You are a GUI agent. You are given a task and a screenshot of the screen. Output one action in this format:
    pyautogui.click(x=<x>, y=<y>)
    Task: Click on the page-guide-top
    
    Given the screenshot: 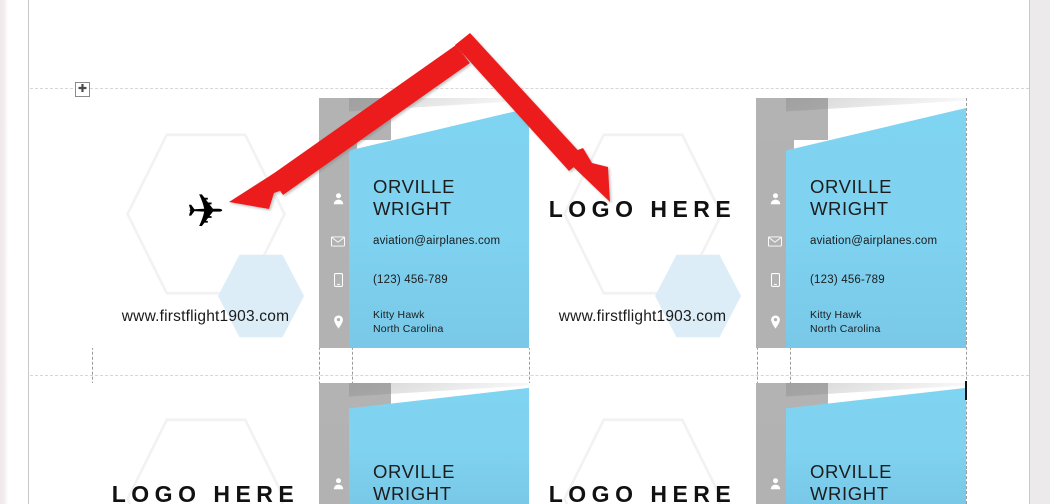 What is the action you would take?
    pyautogui.click(x=529, y=88)
    